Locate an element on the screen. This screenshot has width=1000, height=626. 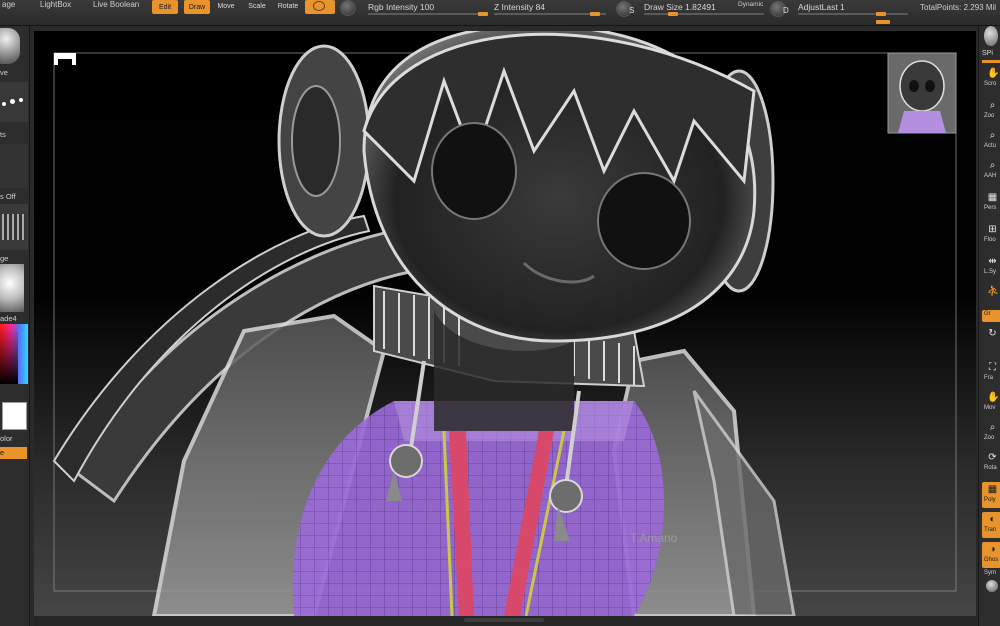
color-picker-shade is located at coordinates (9, 354).